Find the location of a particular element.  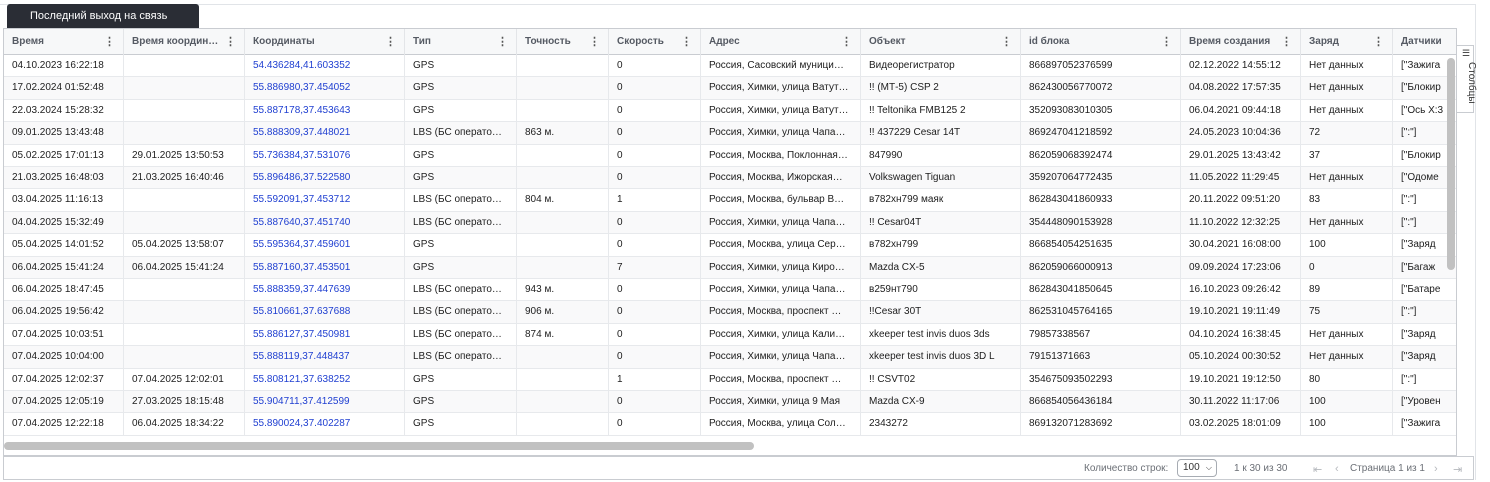

column-header-address: Адрес ⋮ is located at coordinates (781, 42).